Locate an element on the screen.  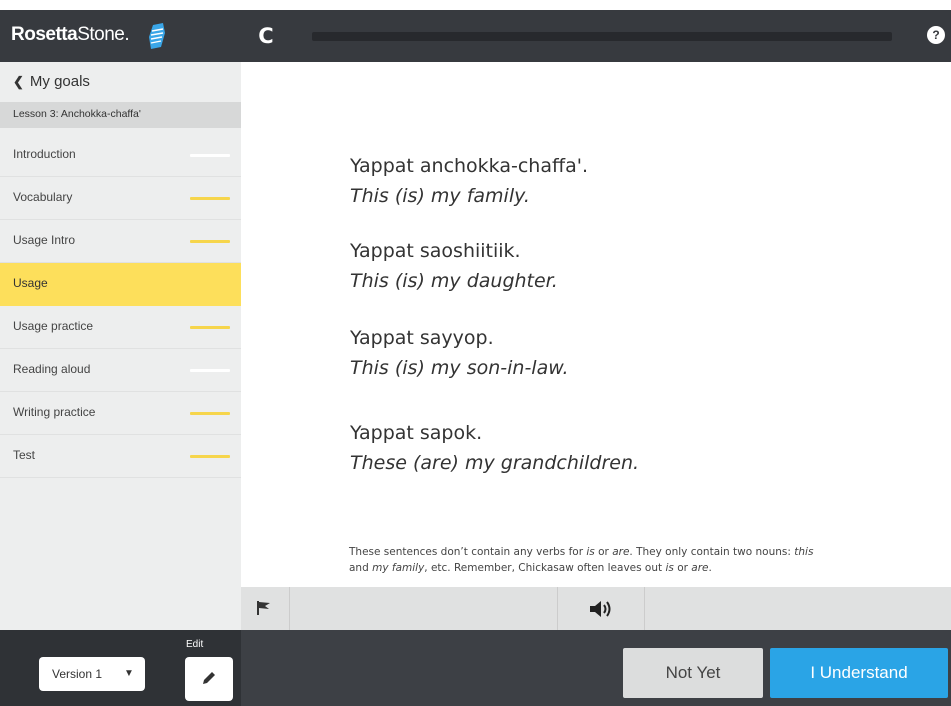
not-yet-button: Not Yet is located at coordinates (693, 673).